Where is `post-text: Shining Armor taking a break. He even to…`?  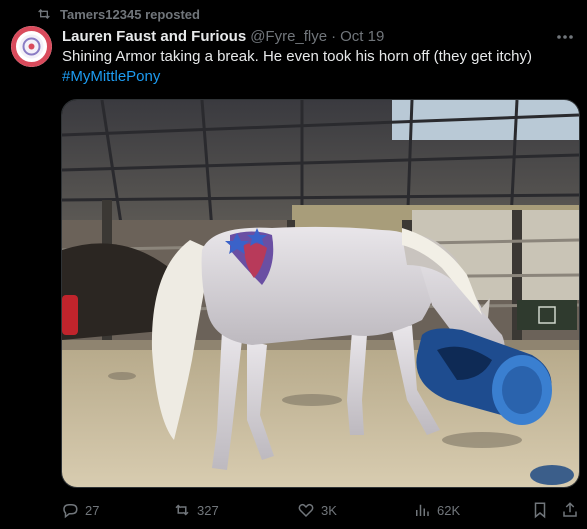
post-text: Shining Armor taking a break. He even to… is located at coordinates (297, 56).